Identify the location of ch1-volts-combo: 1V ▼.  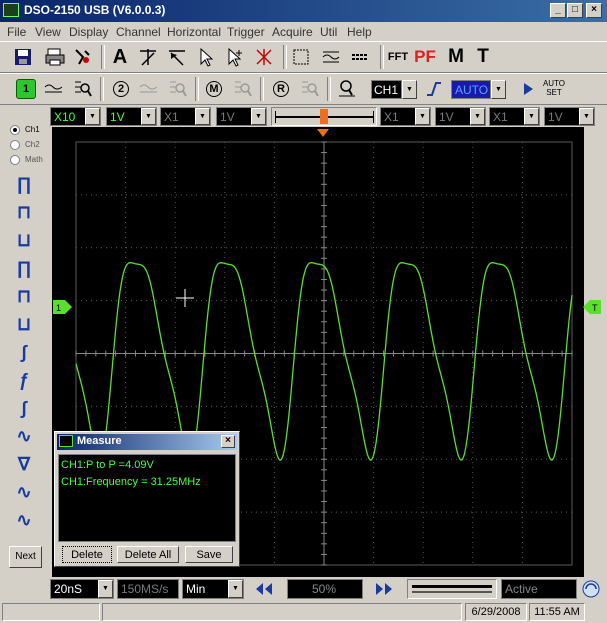
(131, 116).